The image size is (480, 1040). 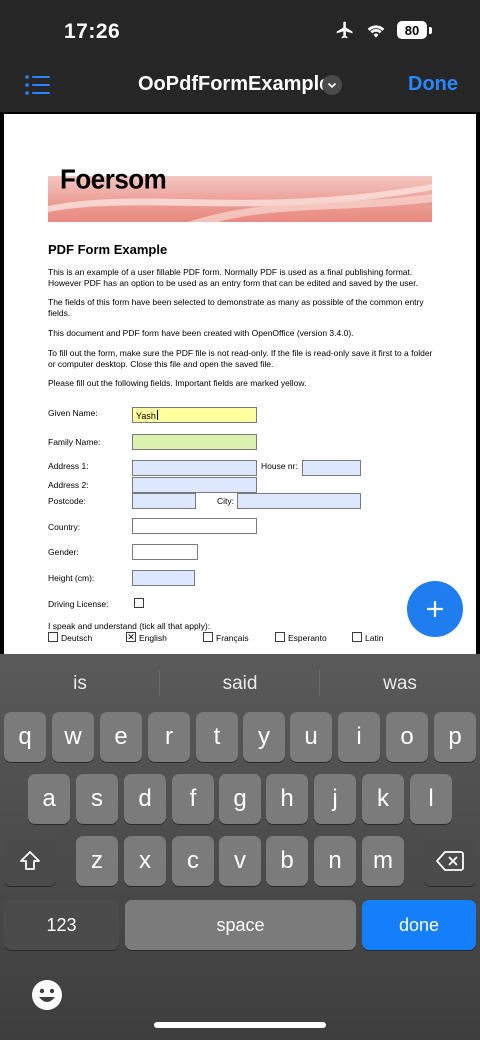 What do you see at coordinates (240, 799) in the screenshot?
I see `key-g: g` at bounding box center [240, 799].